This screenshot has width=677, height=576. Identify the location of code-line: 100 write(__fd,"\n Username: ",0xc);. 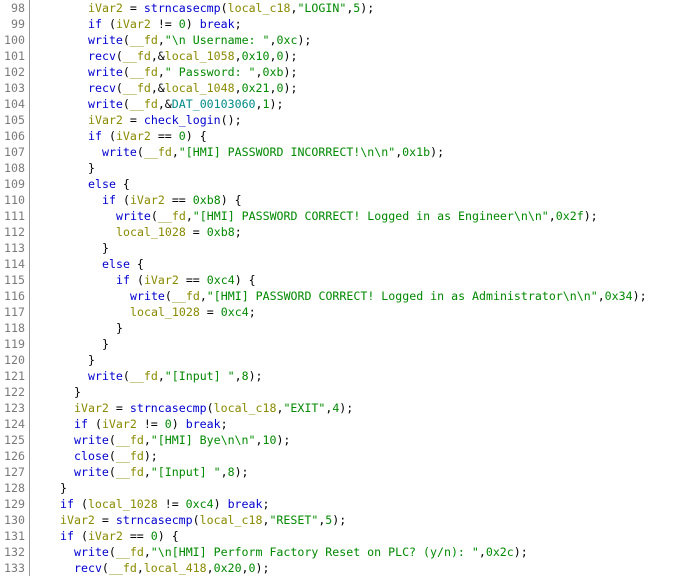
(338, 40).